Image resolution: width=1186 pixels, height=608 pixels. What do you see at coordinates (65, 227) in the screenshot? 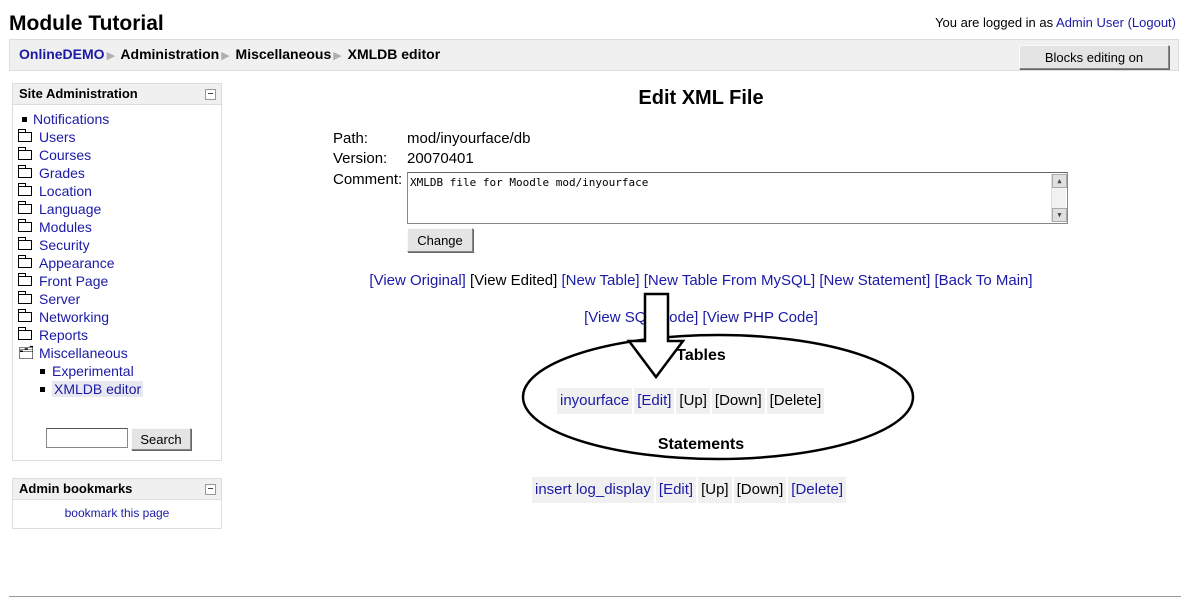
I see `admin-item-label: Modules` at bounding box center [65, 227].